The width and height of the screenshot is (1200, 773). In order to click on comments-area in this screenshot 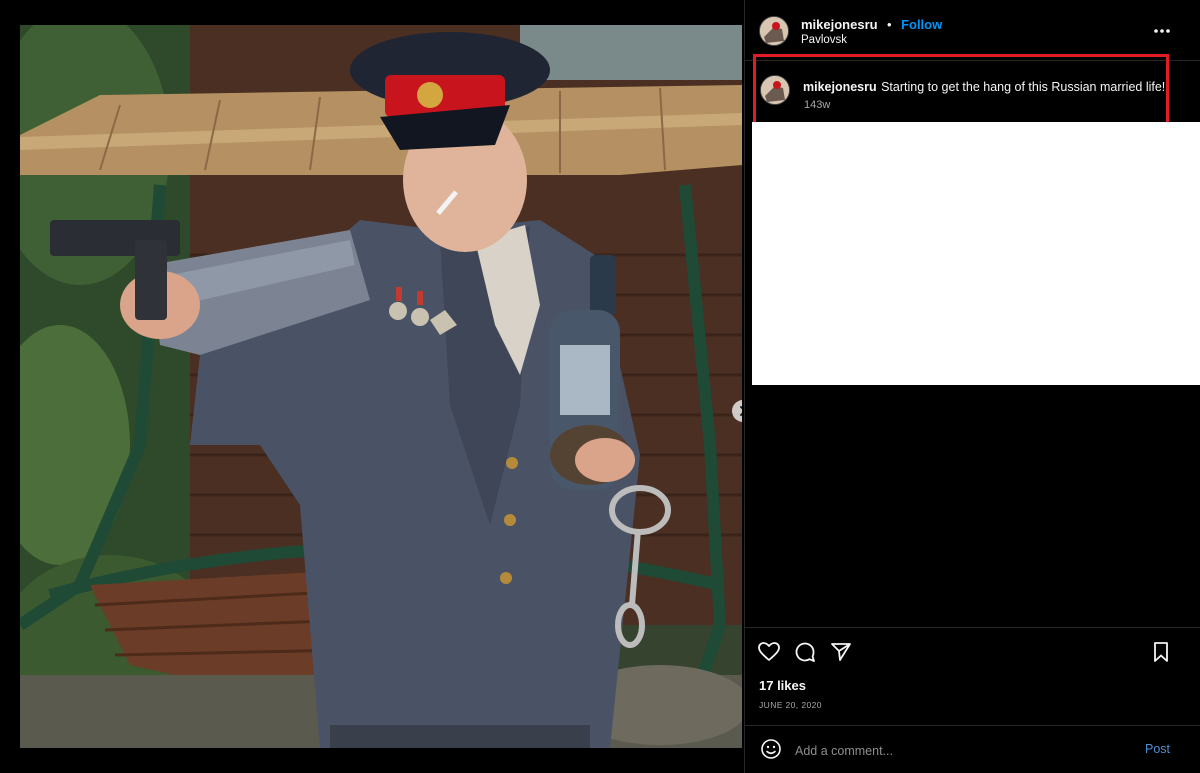, I will do `click(976, 253)`.